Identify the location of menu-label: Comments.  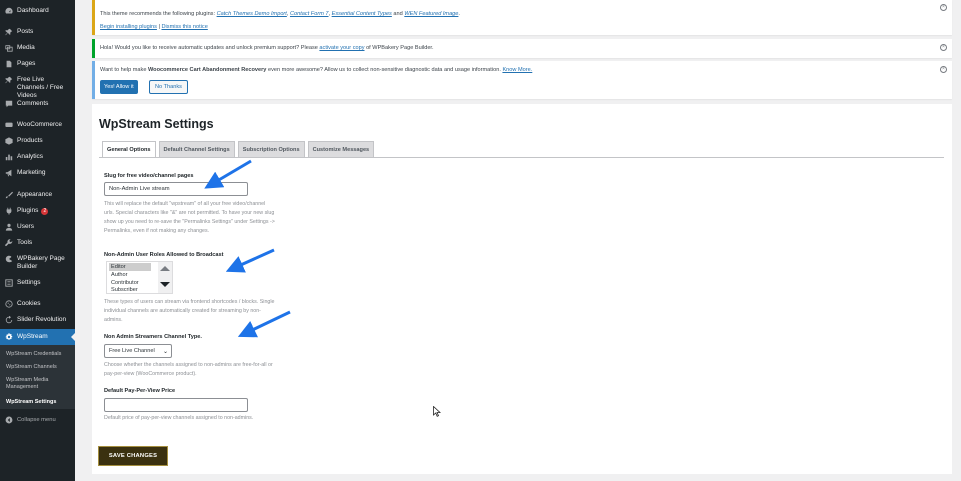
(33, 103).